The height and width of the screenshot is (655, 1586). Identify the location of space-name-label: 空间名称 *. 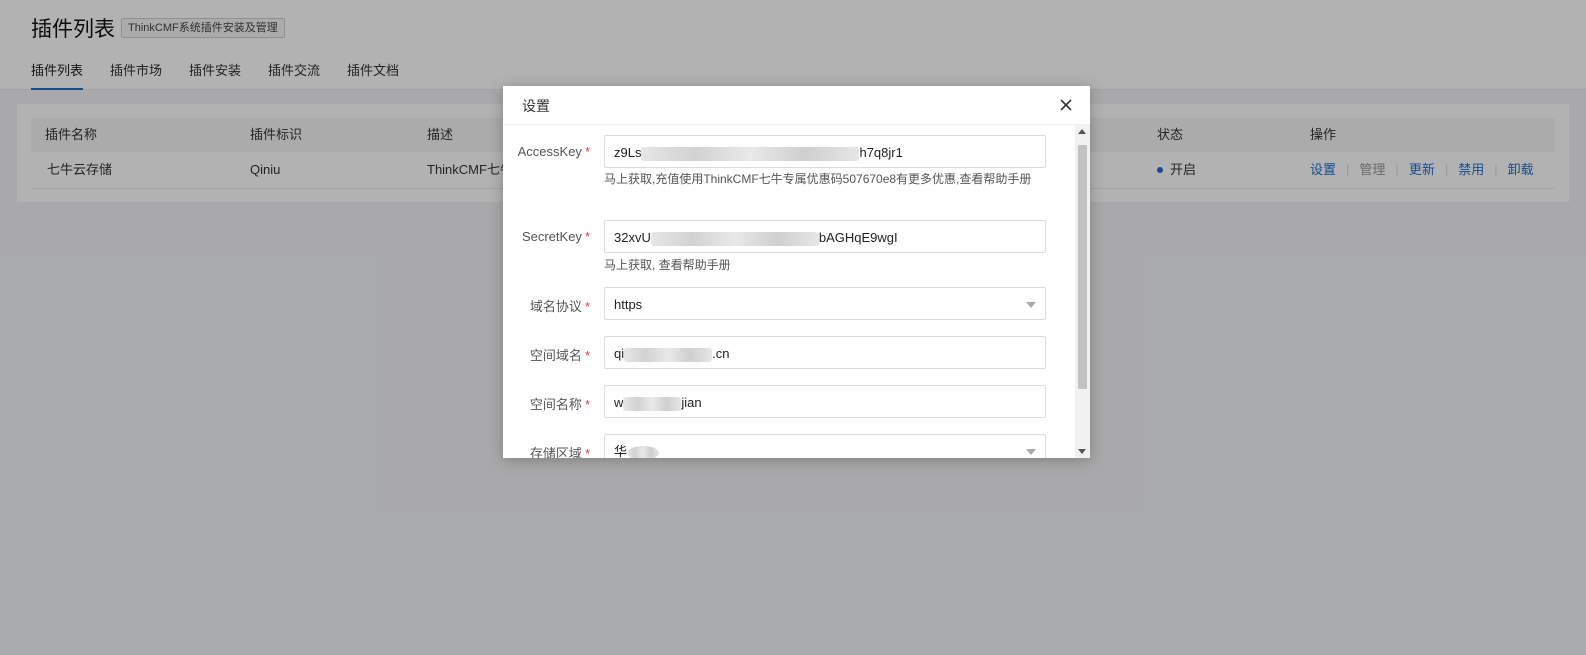
(546, 403).